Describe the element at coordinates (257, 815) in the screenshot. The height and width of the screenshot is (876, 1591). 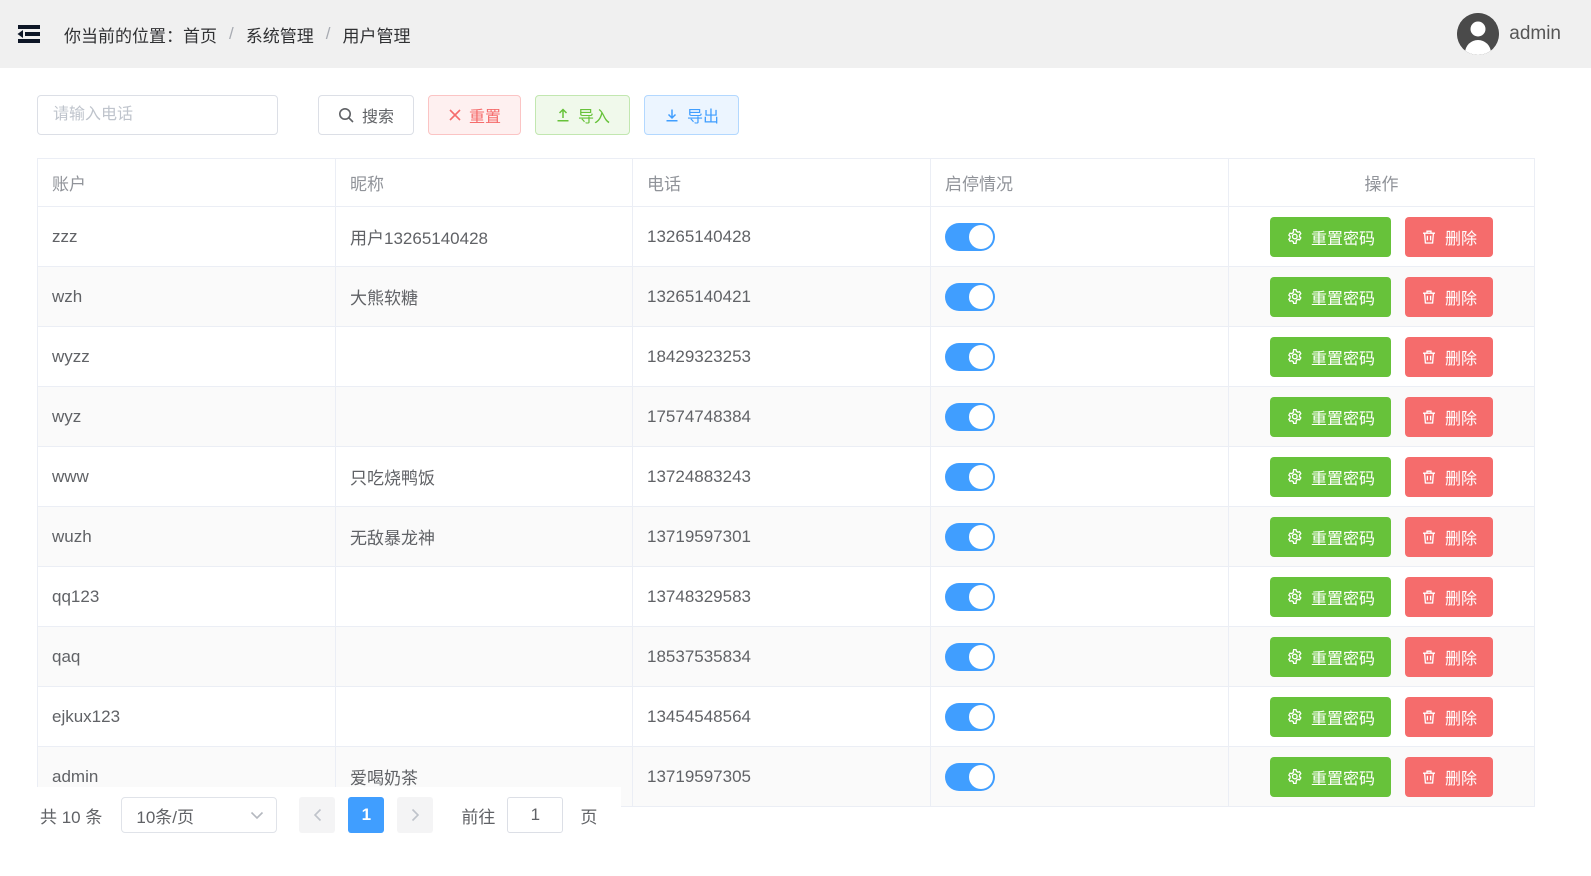
I see `chevron-down-icon` at that location.